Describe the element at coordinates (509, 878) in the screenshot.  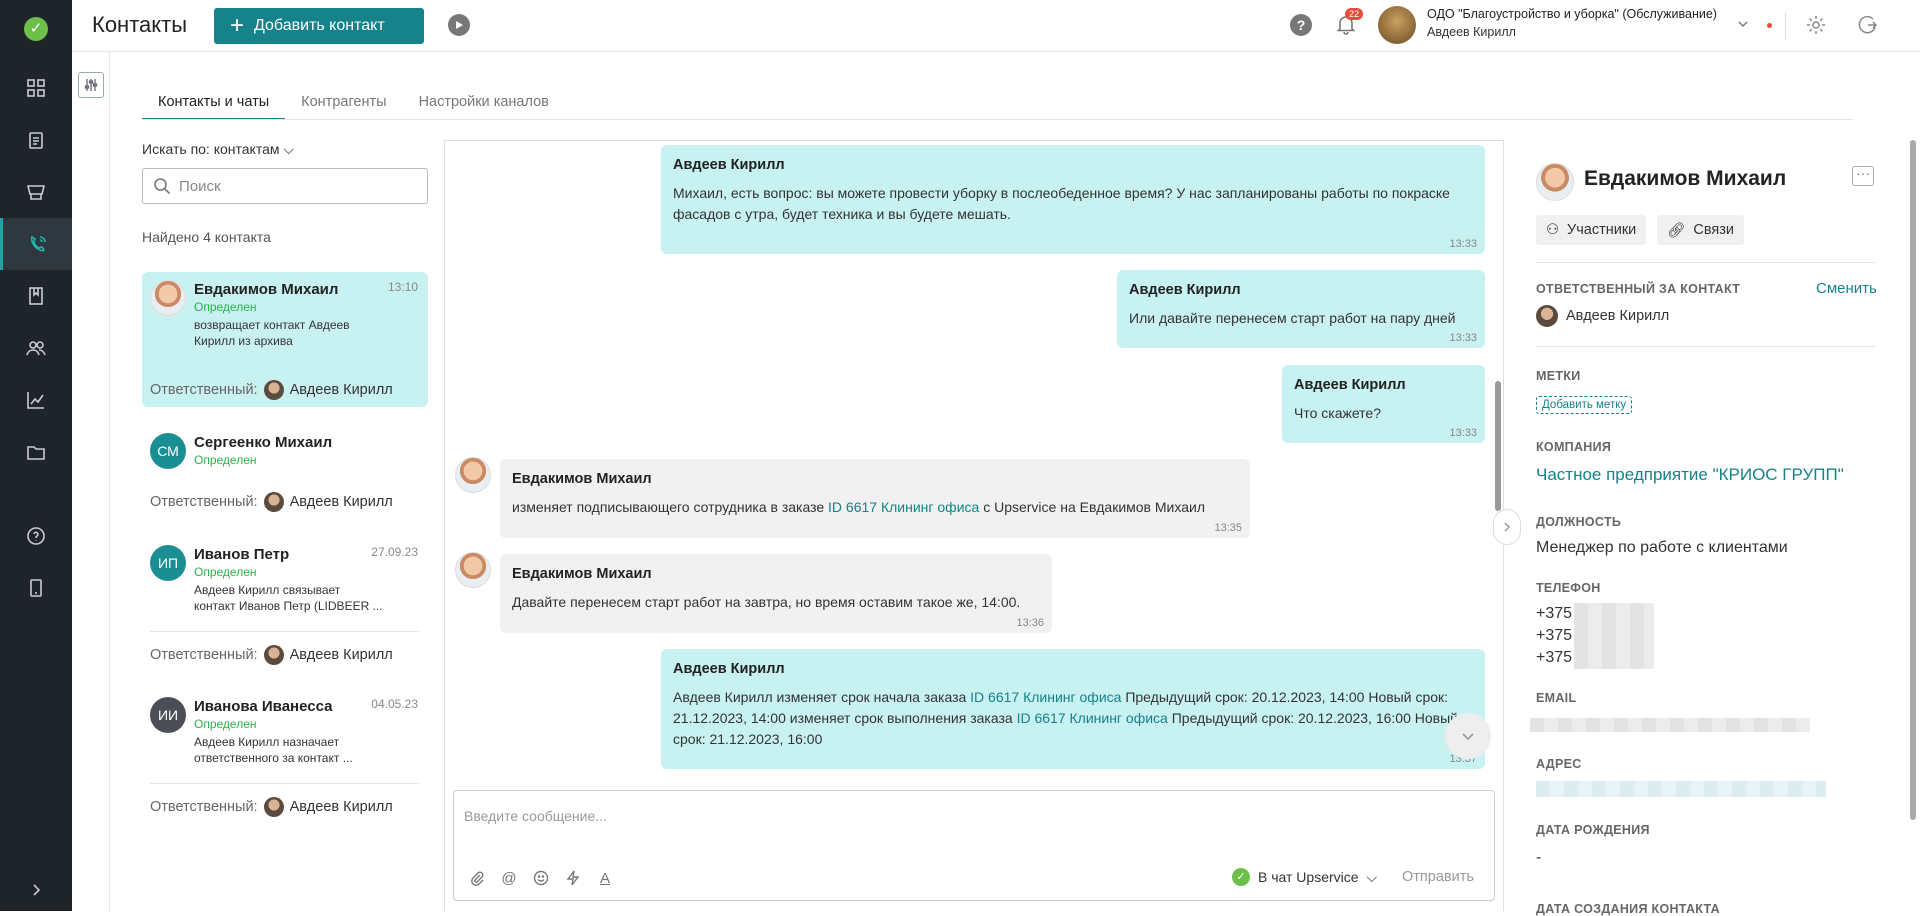
I see `mention-icon: @` at that location.